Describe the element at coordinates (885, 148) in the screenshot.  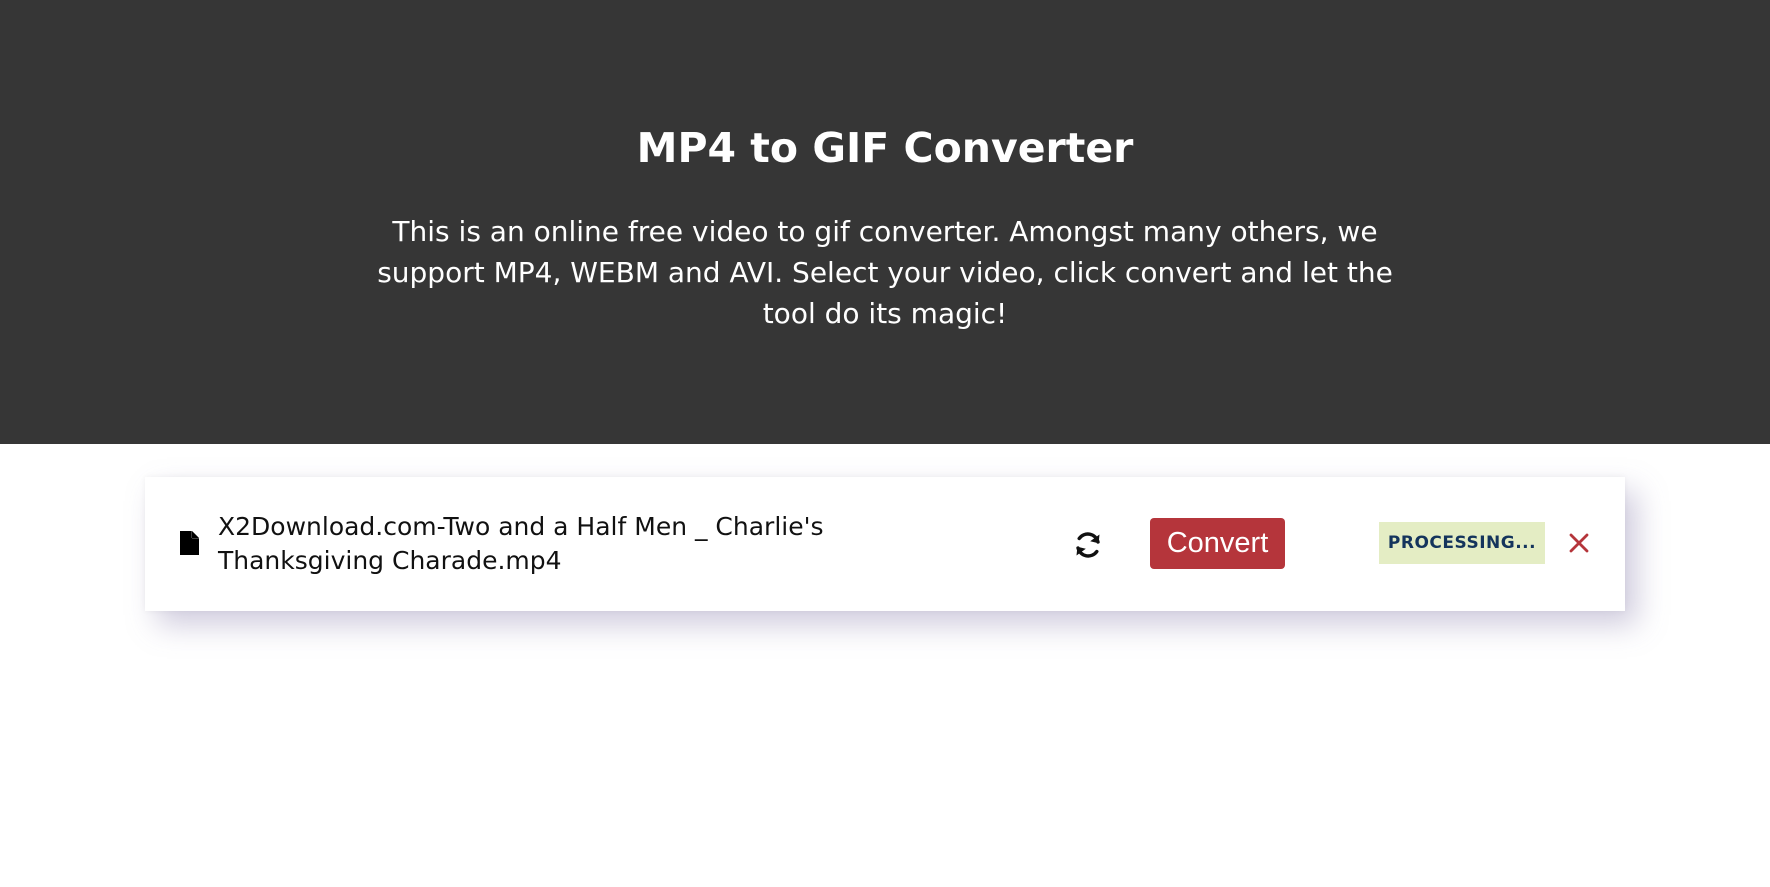
I see `page-title: MP4 to GIF Converter` at that location.